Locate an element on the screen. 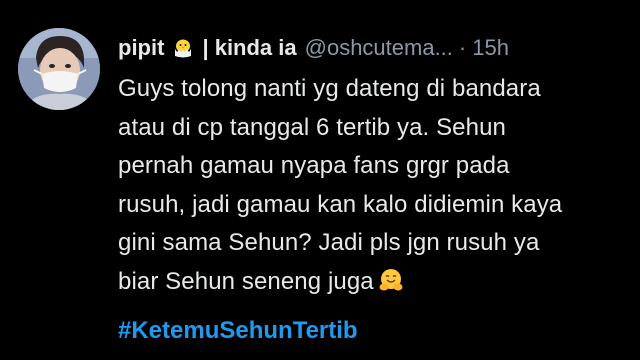 This screenshot has width=640, height=360. avatar-photo is located at coordinates (59, 69).